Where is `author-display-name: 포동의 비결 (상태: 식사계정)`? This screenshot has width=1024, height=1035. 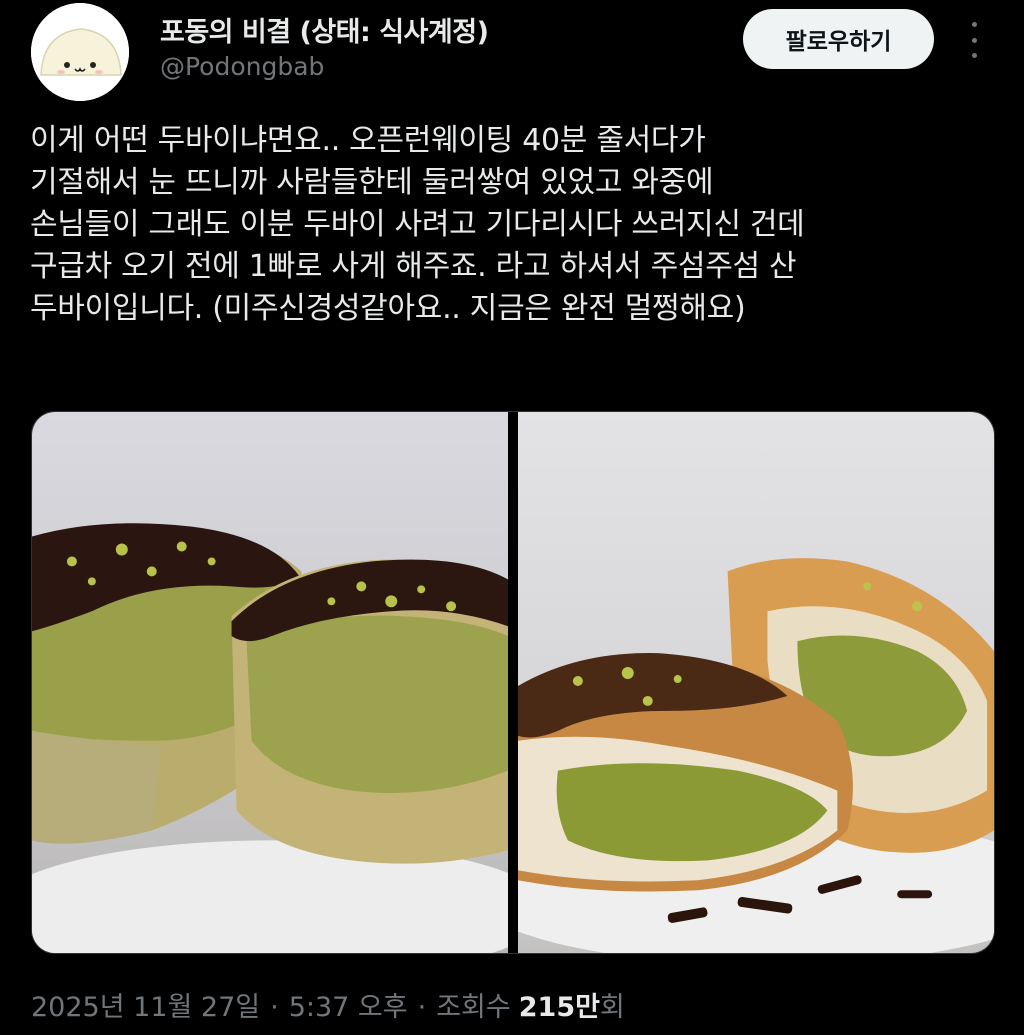
author-display-name: 포동의 비결 (상태: 식사계정) is located at coordinates (324, 29).